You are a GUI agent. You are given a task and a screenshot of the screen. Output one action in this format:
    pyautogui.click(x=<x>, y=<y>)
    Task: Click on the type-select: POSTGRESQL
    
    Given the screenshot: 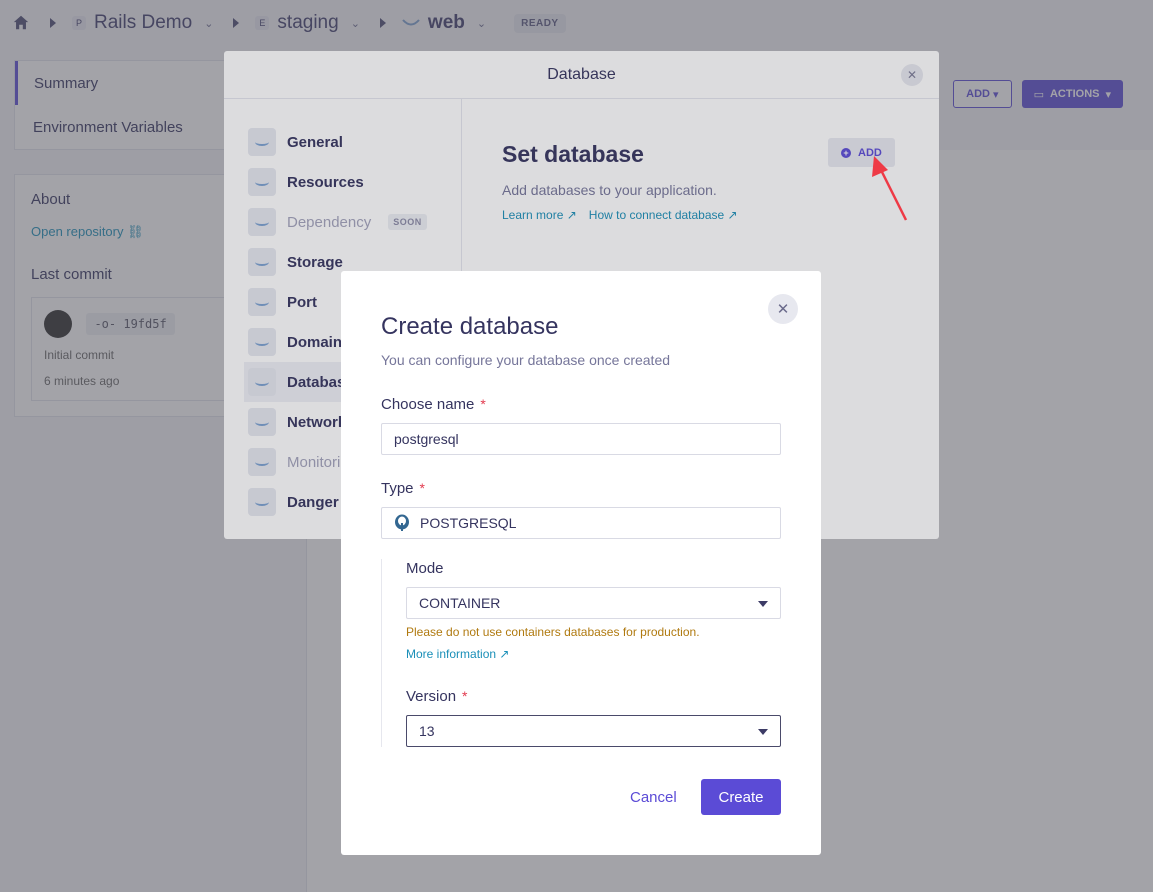 What is the action you would take?
    pyautogui.click(x=581, y=523)
    